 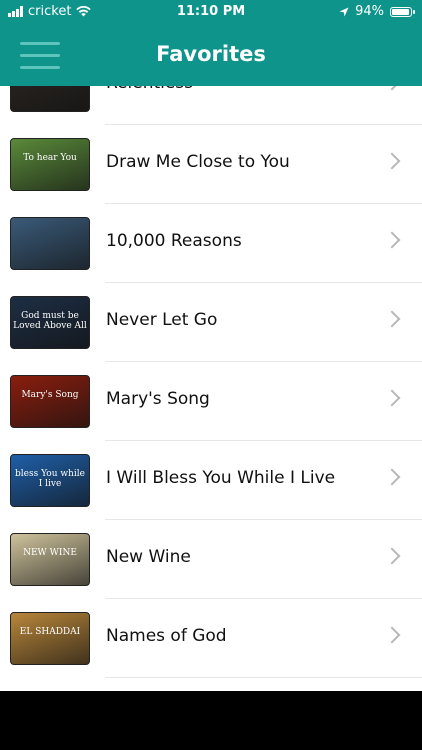 I want to click on list-item: RELENTLESS Relentless, so click(x=211, y=105).